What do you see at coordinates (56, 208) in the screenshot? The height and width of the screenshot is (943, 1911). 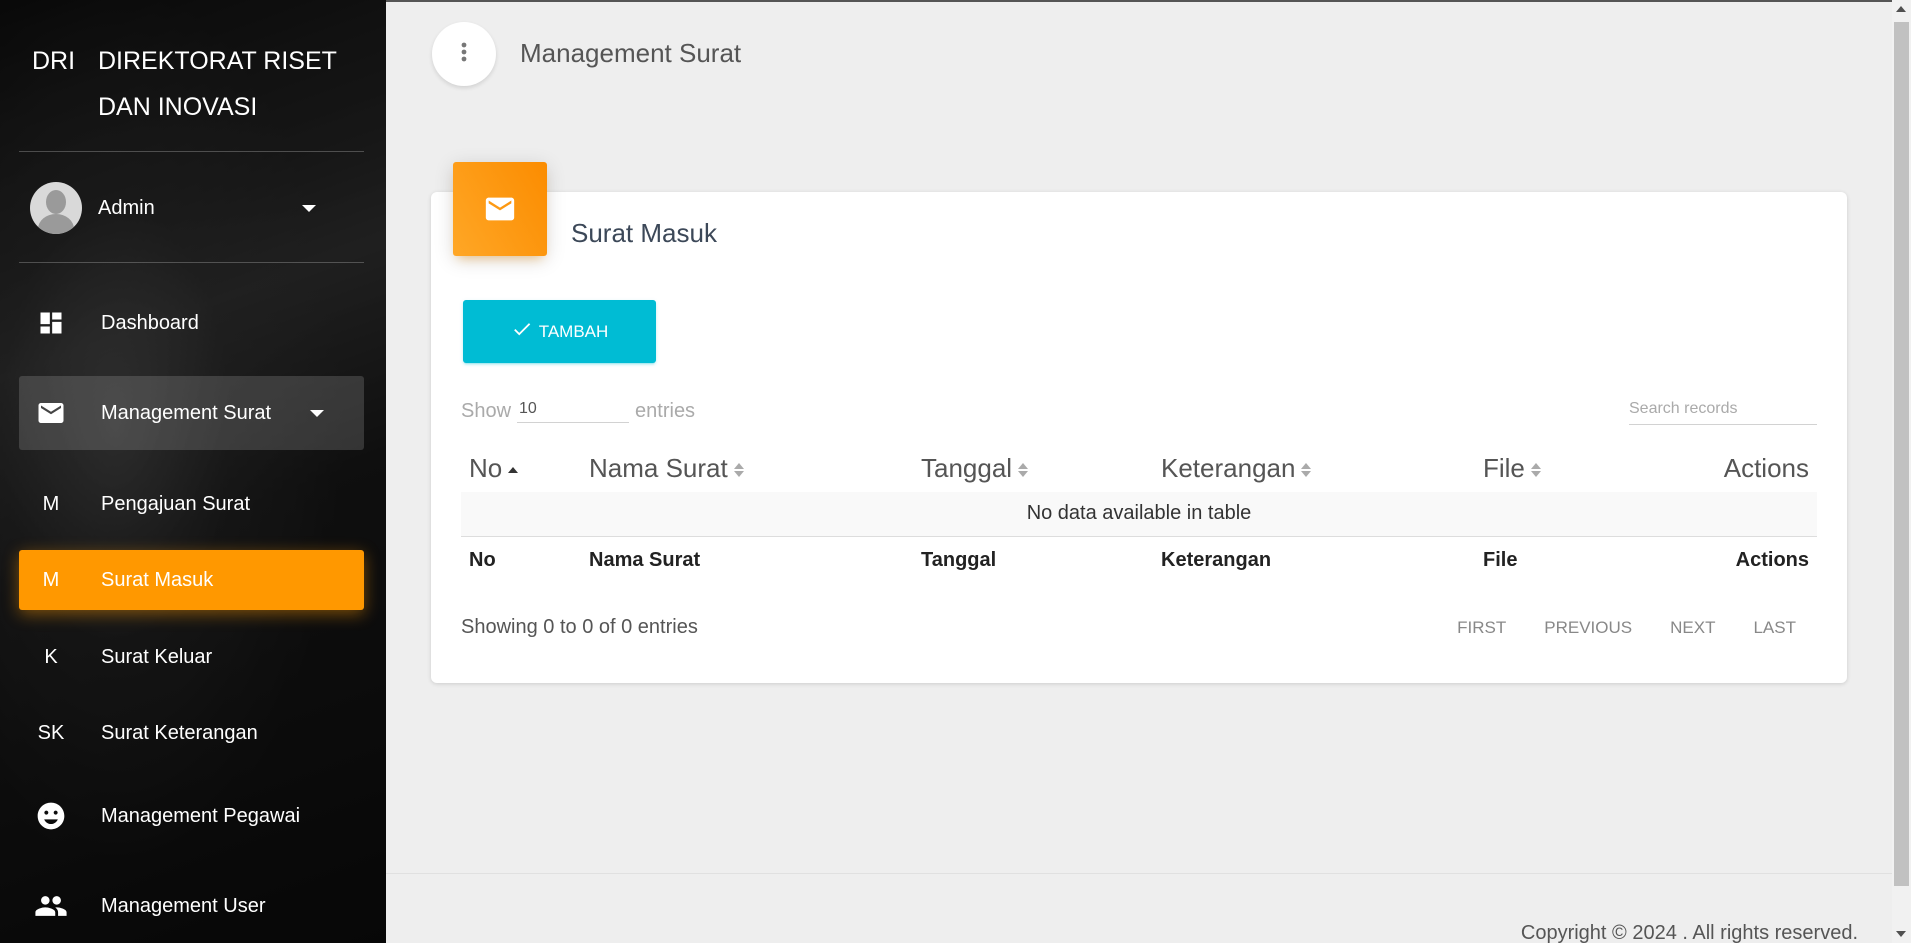 I see `avatar` at bounding box center [56, 208].